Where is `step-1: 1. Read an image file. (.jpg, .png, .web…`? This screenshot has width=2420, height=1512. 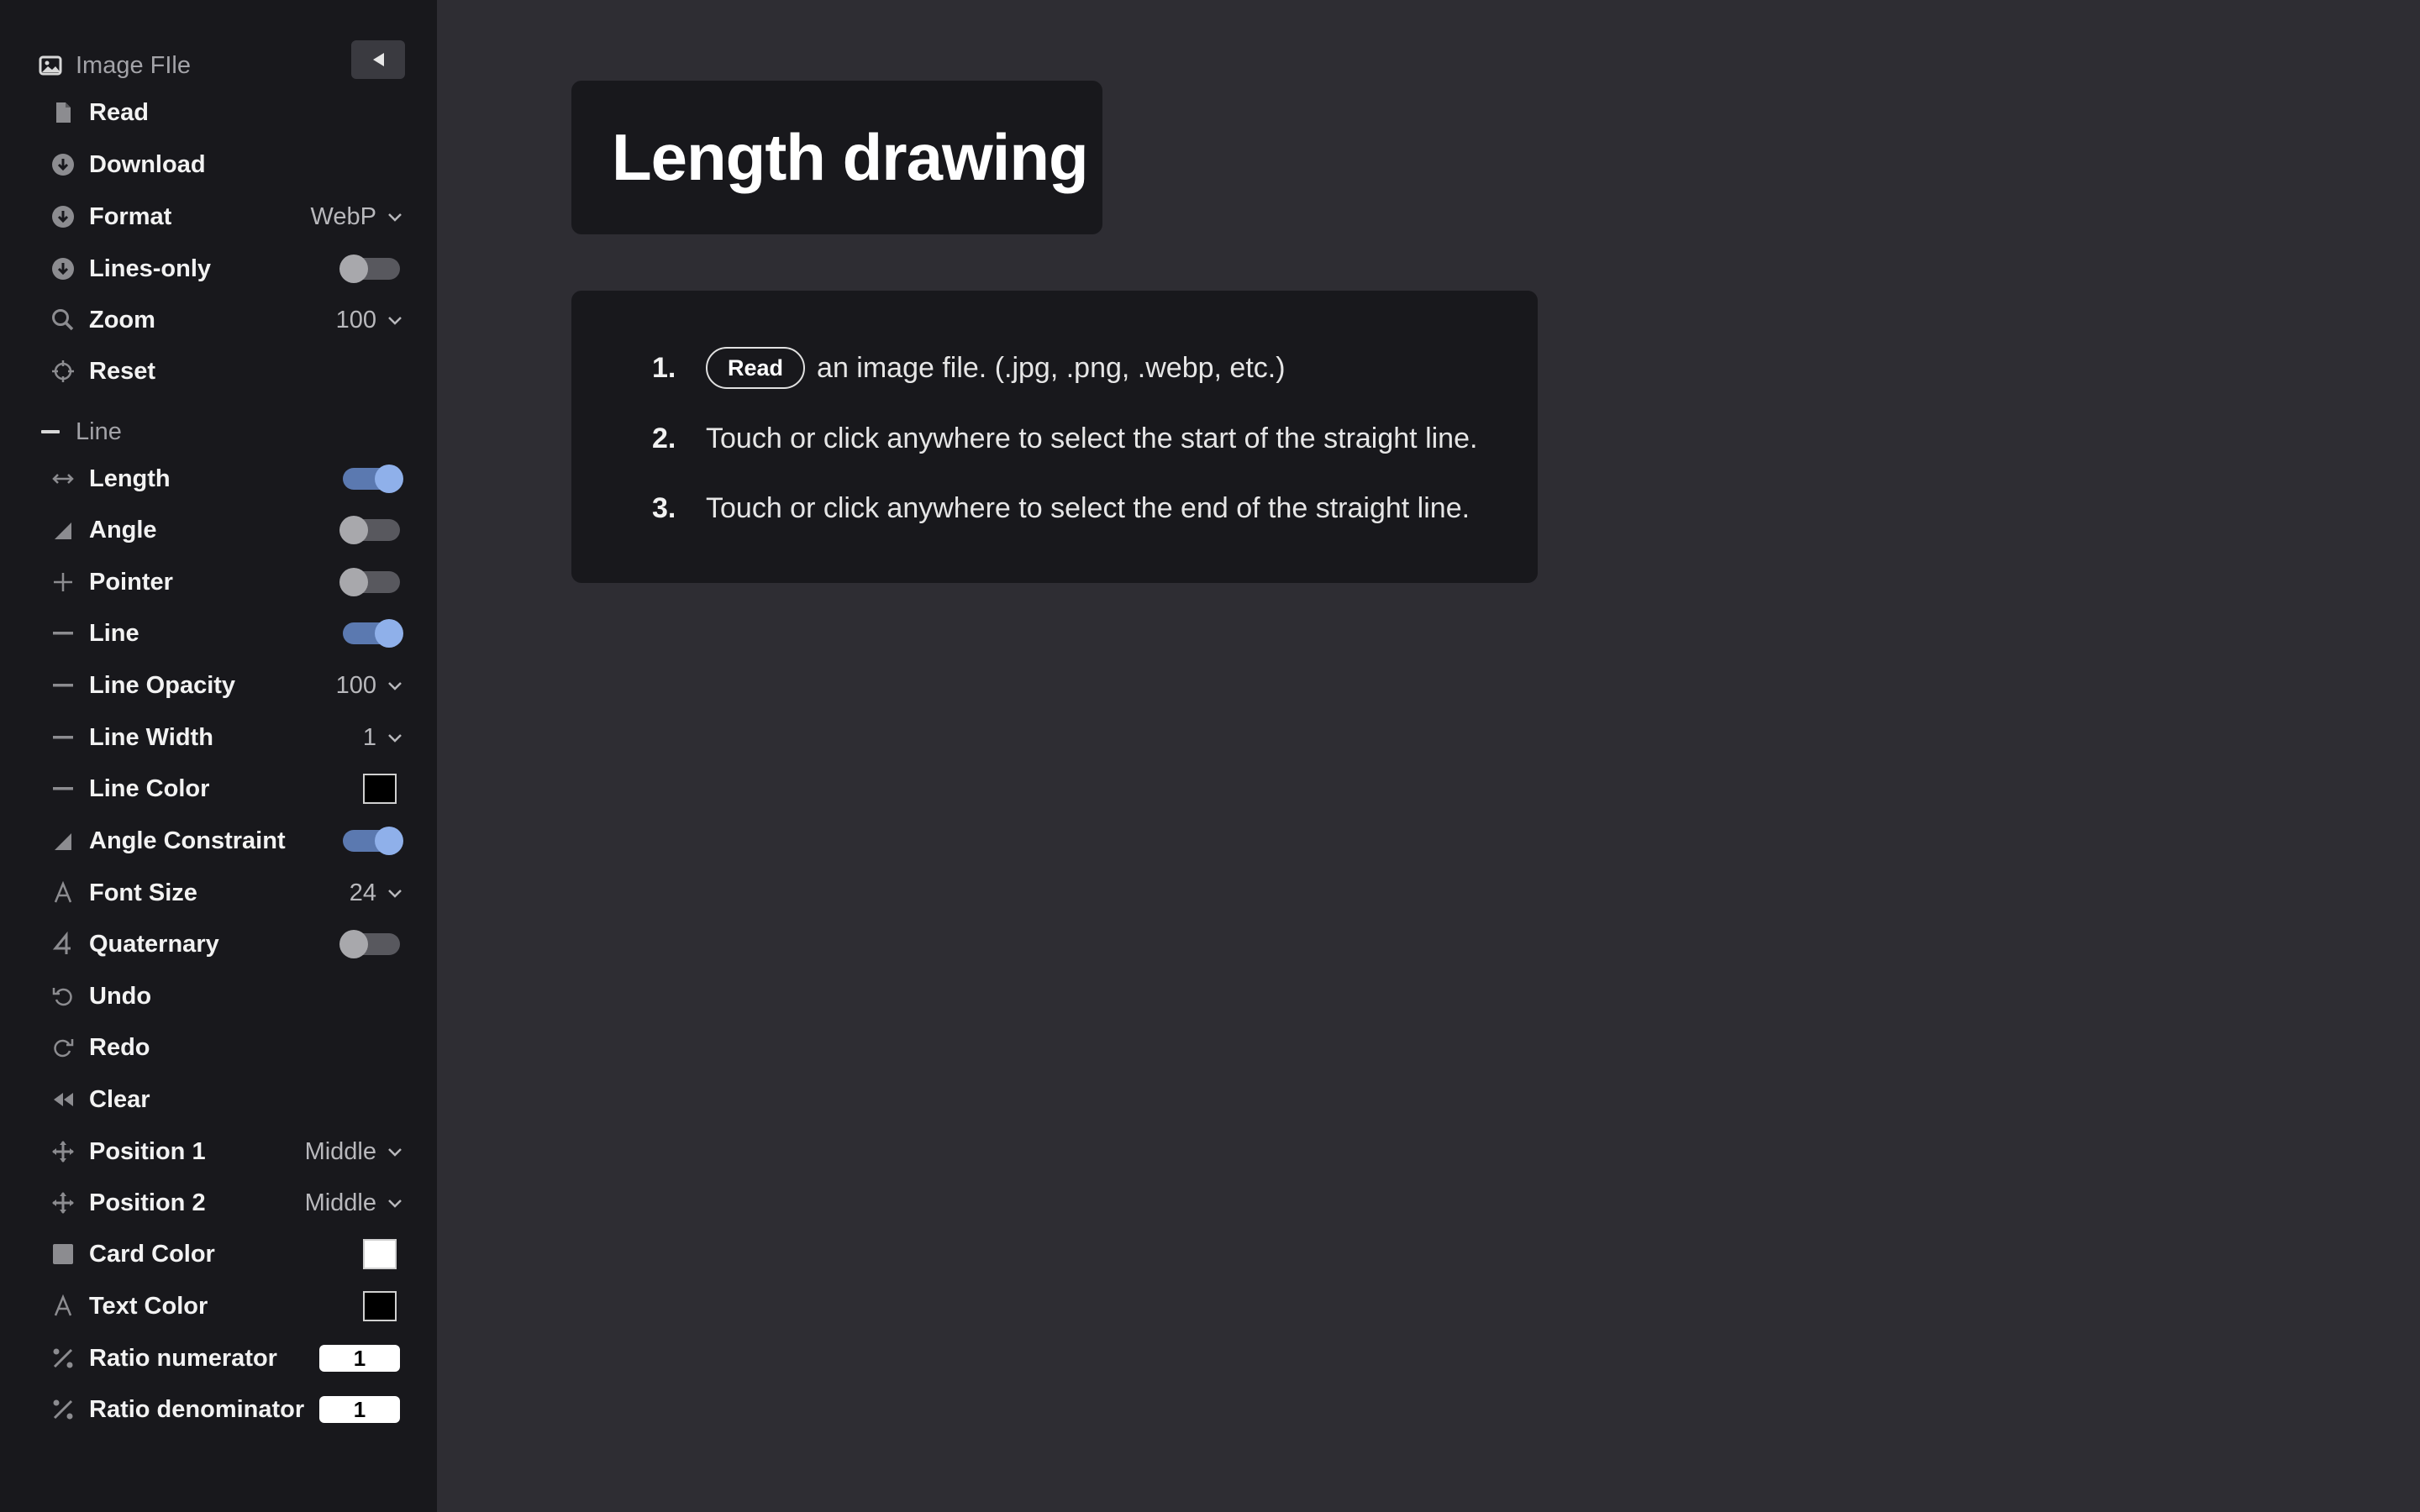
step-1: 1. Read an image file. (.jpg, .png, .web… is located at coordinates (969, 367).